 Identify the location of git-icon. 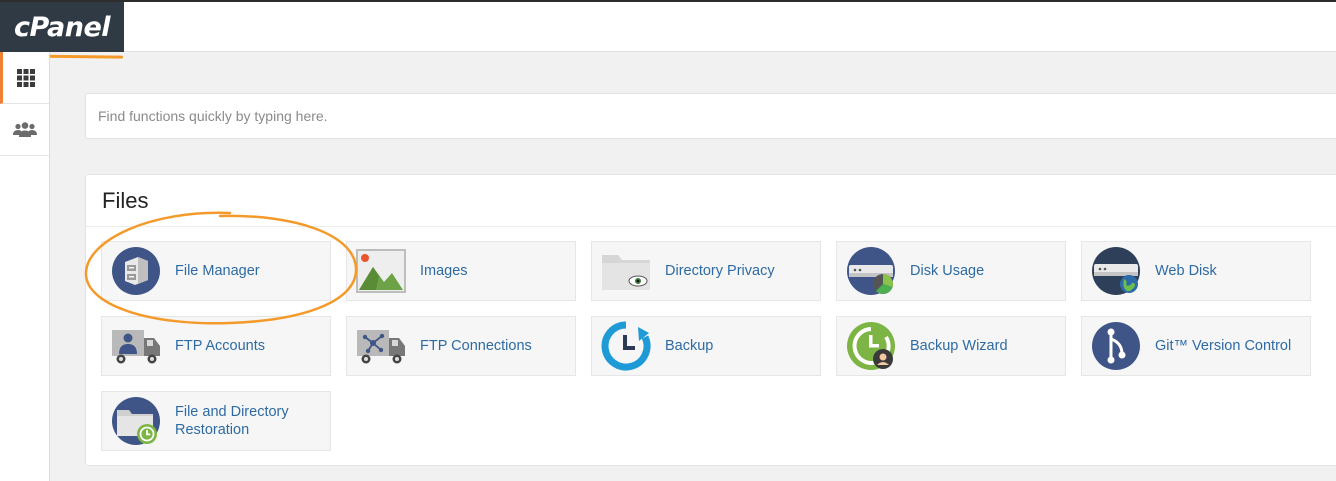
(1116, 346).